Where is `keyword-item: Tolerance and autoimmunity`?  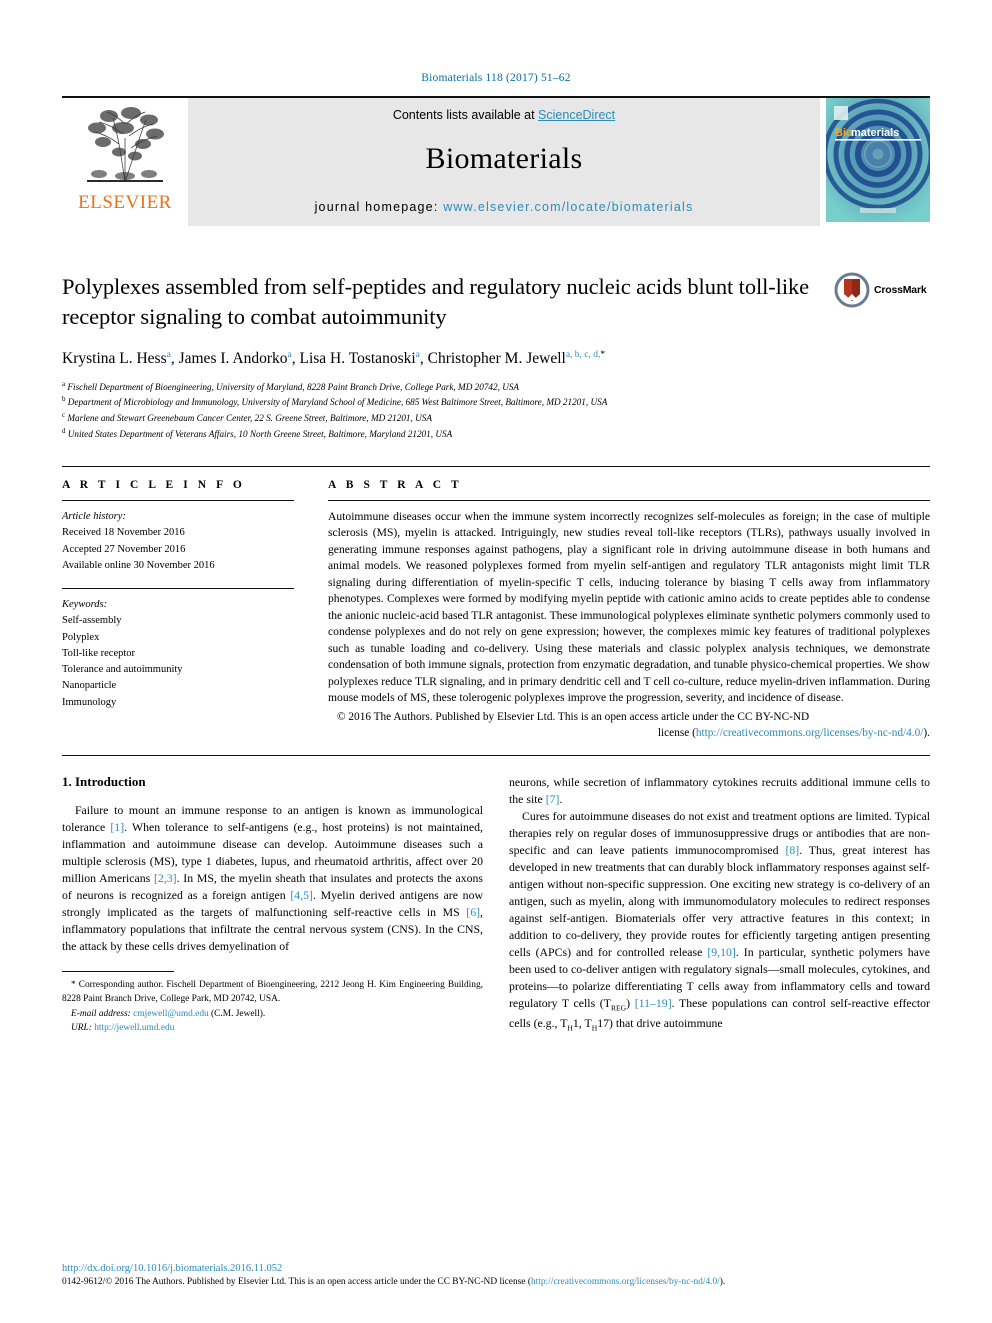 keyword-item: Tolerance and autoimmunity is located at coordinates (122, 670).